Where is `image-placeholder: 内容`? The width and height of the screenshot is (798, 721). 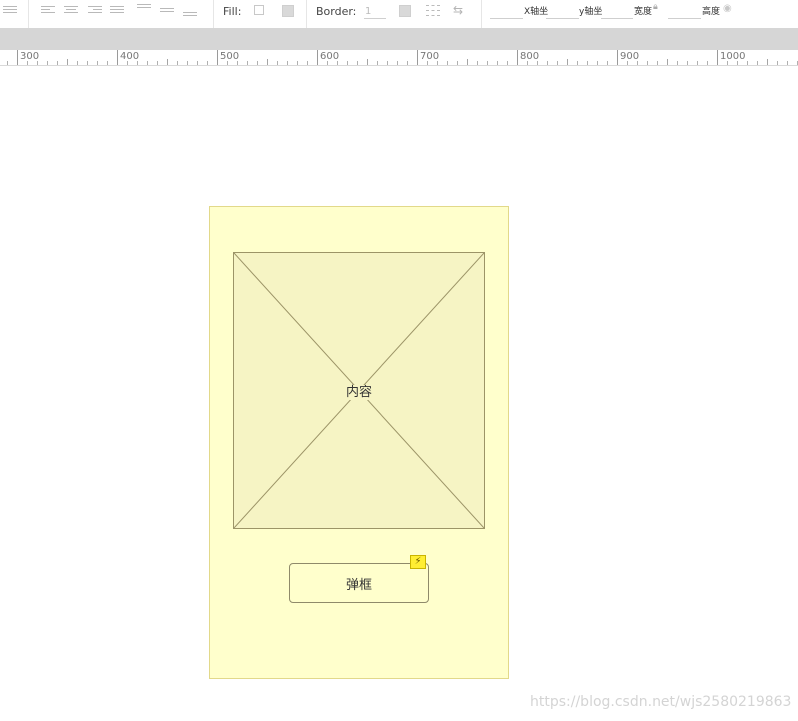 image-placeholder: 内容 is located at coordinates (359, 390).